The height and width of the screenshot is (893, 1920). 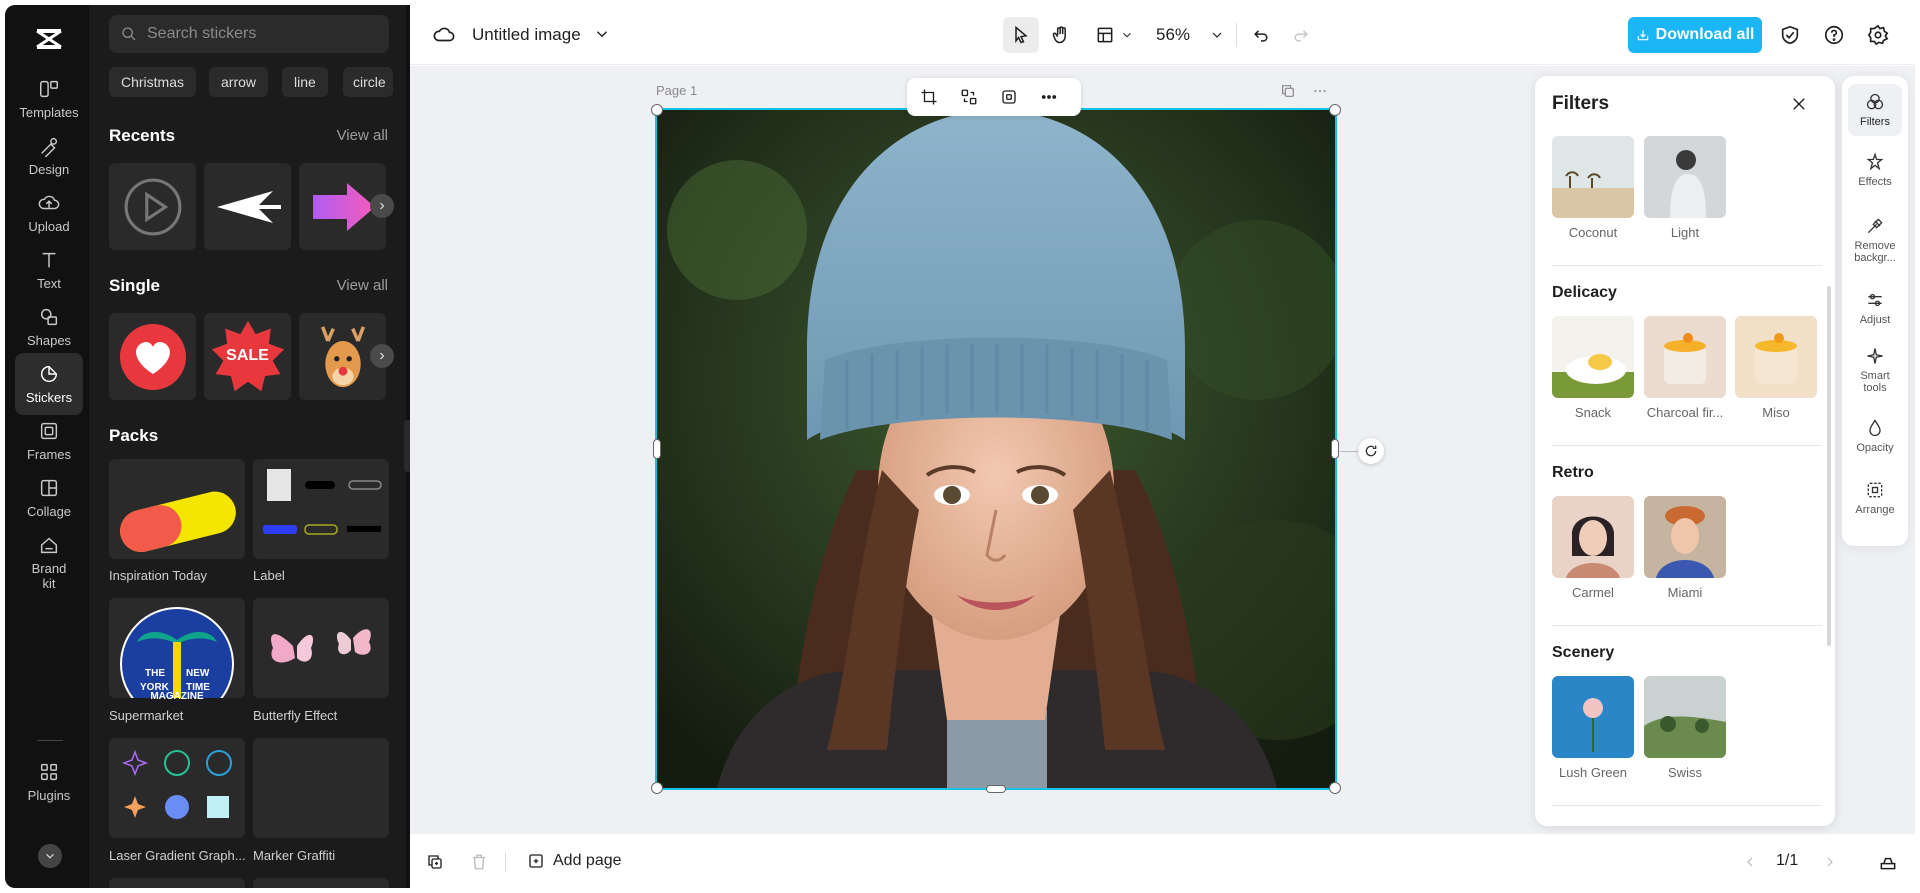 I want to click on filter-carmel, so click(x=1593, y=537).